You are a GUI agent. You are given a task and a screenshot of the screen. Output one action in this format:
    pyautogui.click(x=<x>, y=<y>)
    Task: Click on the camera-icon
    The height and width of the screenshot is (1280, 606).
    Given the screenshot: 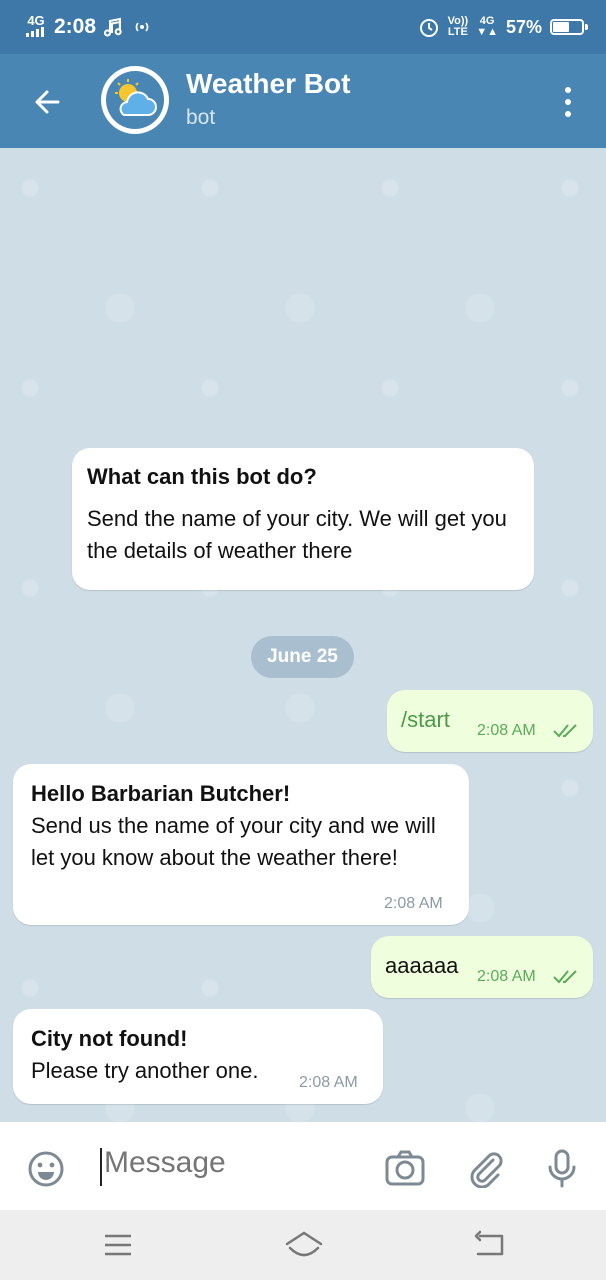 What is the action you would take?
    pyautogui.click(x=405, y=1168)
    